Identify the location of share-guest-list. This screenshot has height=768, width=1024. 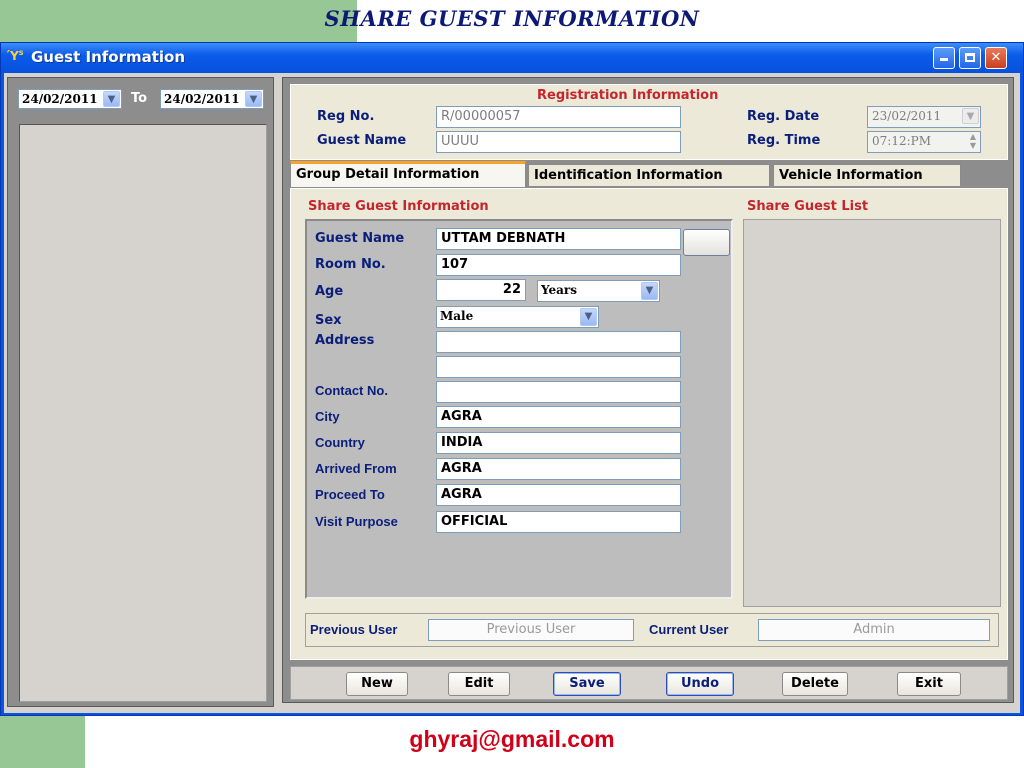
(872, 413).